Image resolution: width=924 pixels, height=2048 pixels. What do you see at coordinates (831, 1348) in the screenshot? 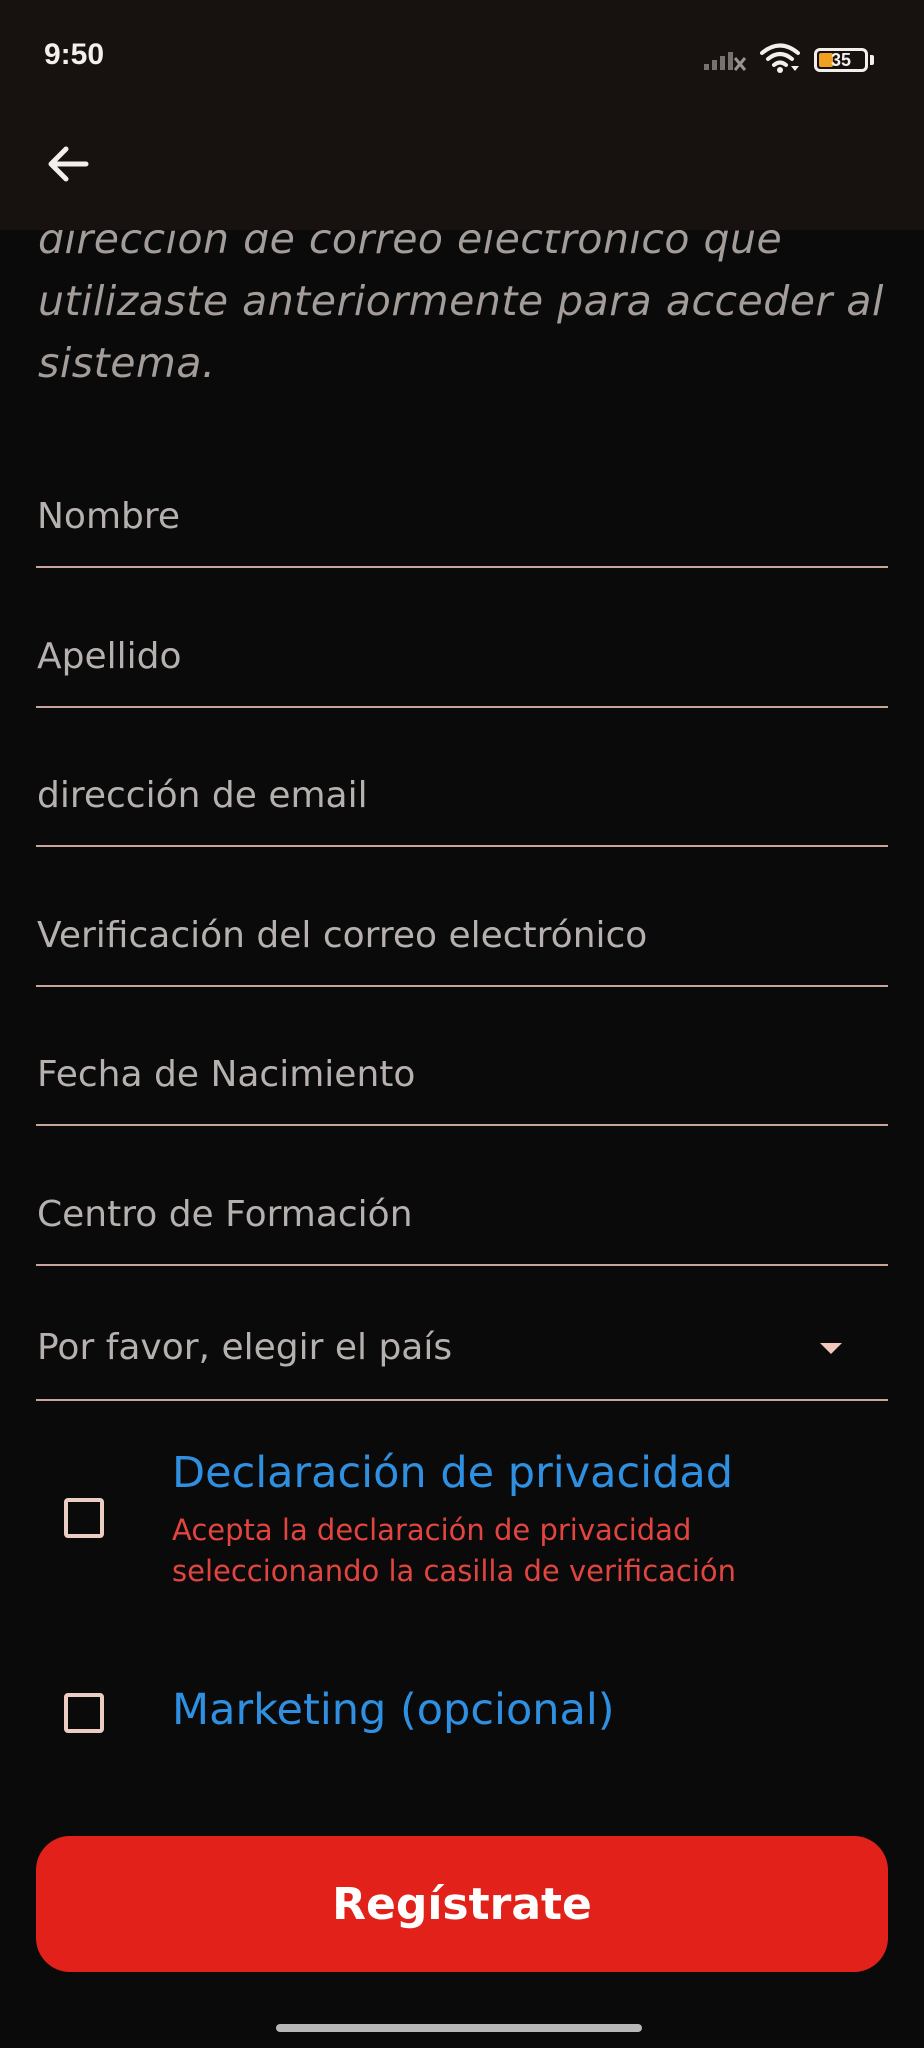
I see `dropdown-arrow-icon` at bounding box center [831, 1348].